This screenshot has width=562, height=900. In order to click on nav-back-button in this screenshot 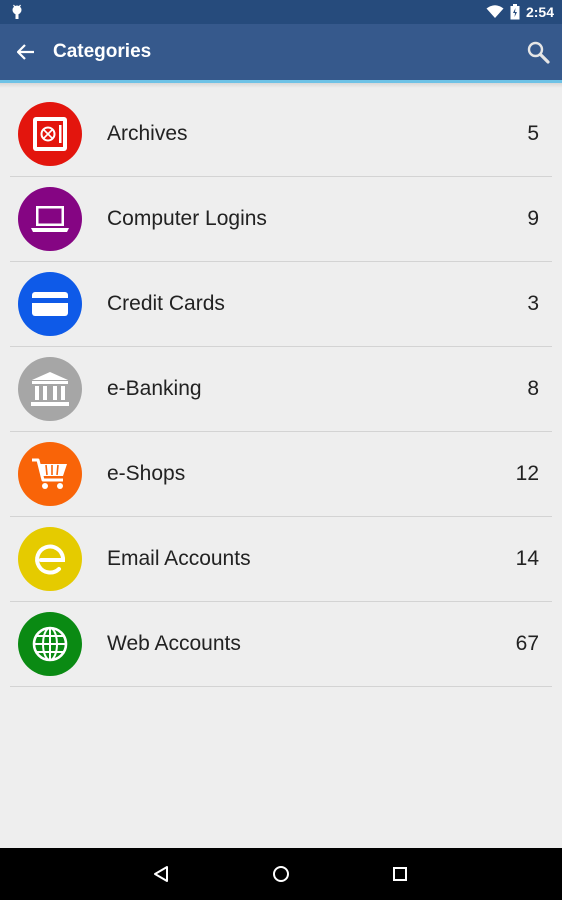, I will do `click(161, 874)`.